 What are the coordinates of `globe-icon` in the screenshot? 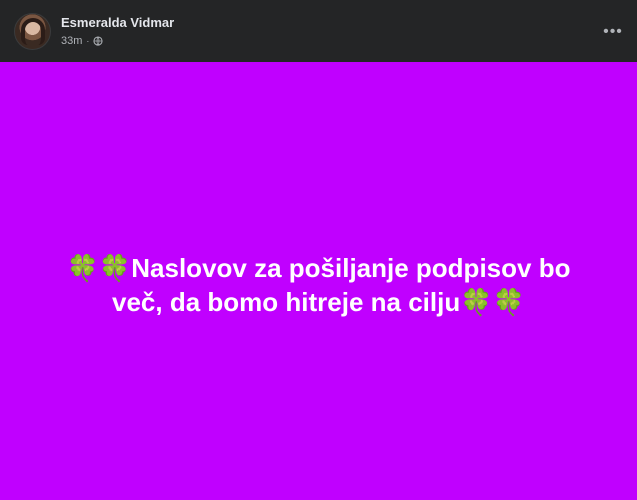 It's located at (98, 41).